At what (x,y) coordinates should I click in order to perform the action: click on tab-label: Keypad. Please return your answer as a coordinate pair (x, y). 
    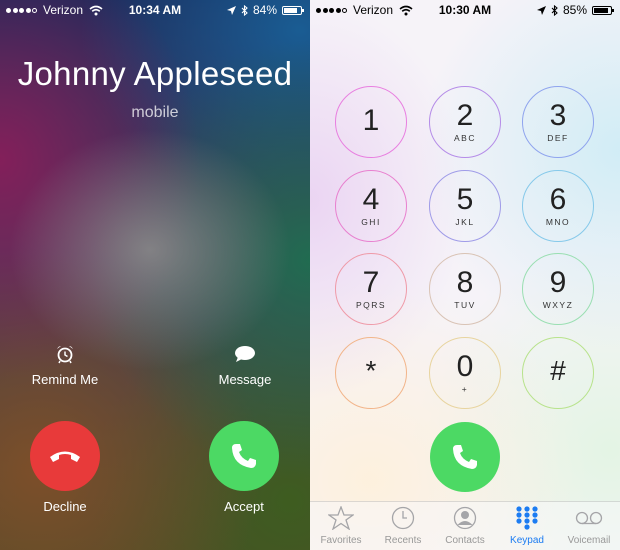
    Looking at the image, I should click on (527, 540).